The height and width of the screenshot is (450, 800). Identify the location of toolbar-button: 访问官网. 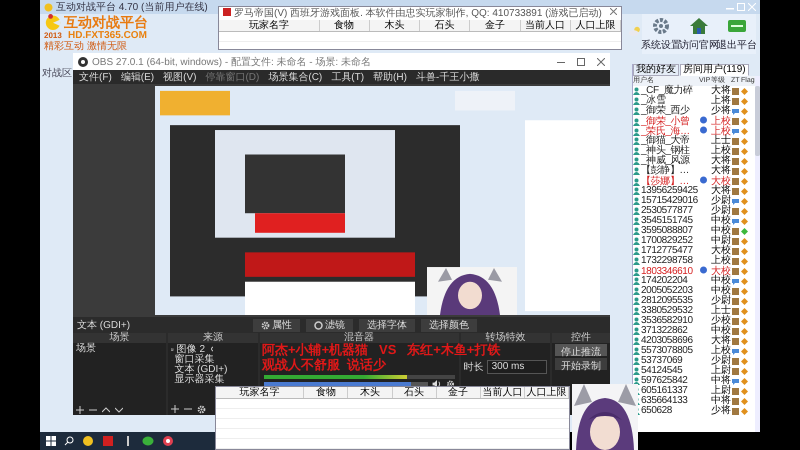
(699, 34).